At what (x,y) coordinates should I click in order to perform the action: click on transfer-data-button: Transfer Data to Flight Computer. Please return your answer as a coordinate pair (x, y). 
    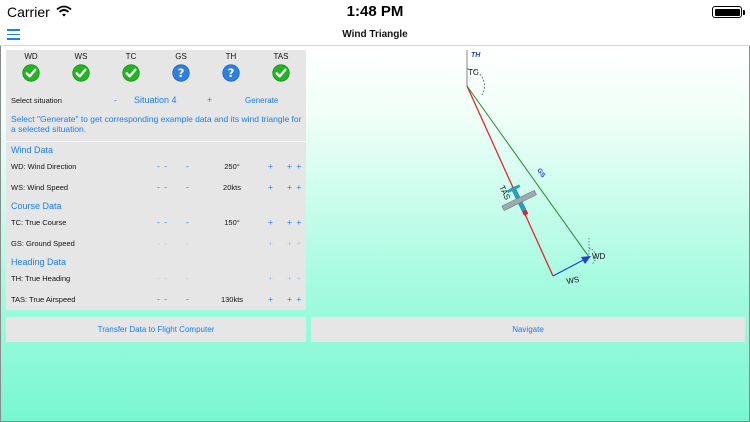
    Looking at the image, I should click on (156, 329).